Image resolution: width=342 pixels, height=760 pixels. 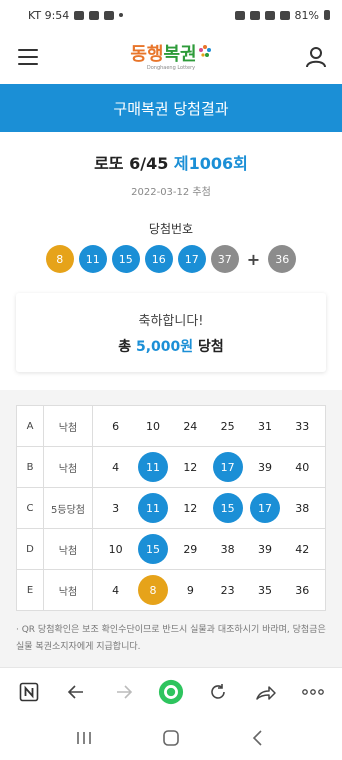 What do you see at coordinates (152, 549) in the screenshot?
I see `matched-number: 15` at bounding box center [152, 549].